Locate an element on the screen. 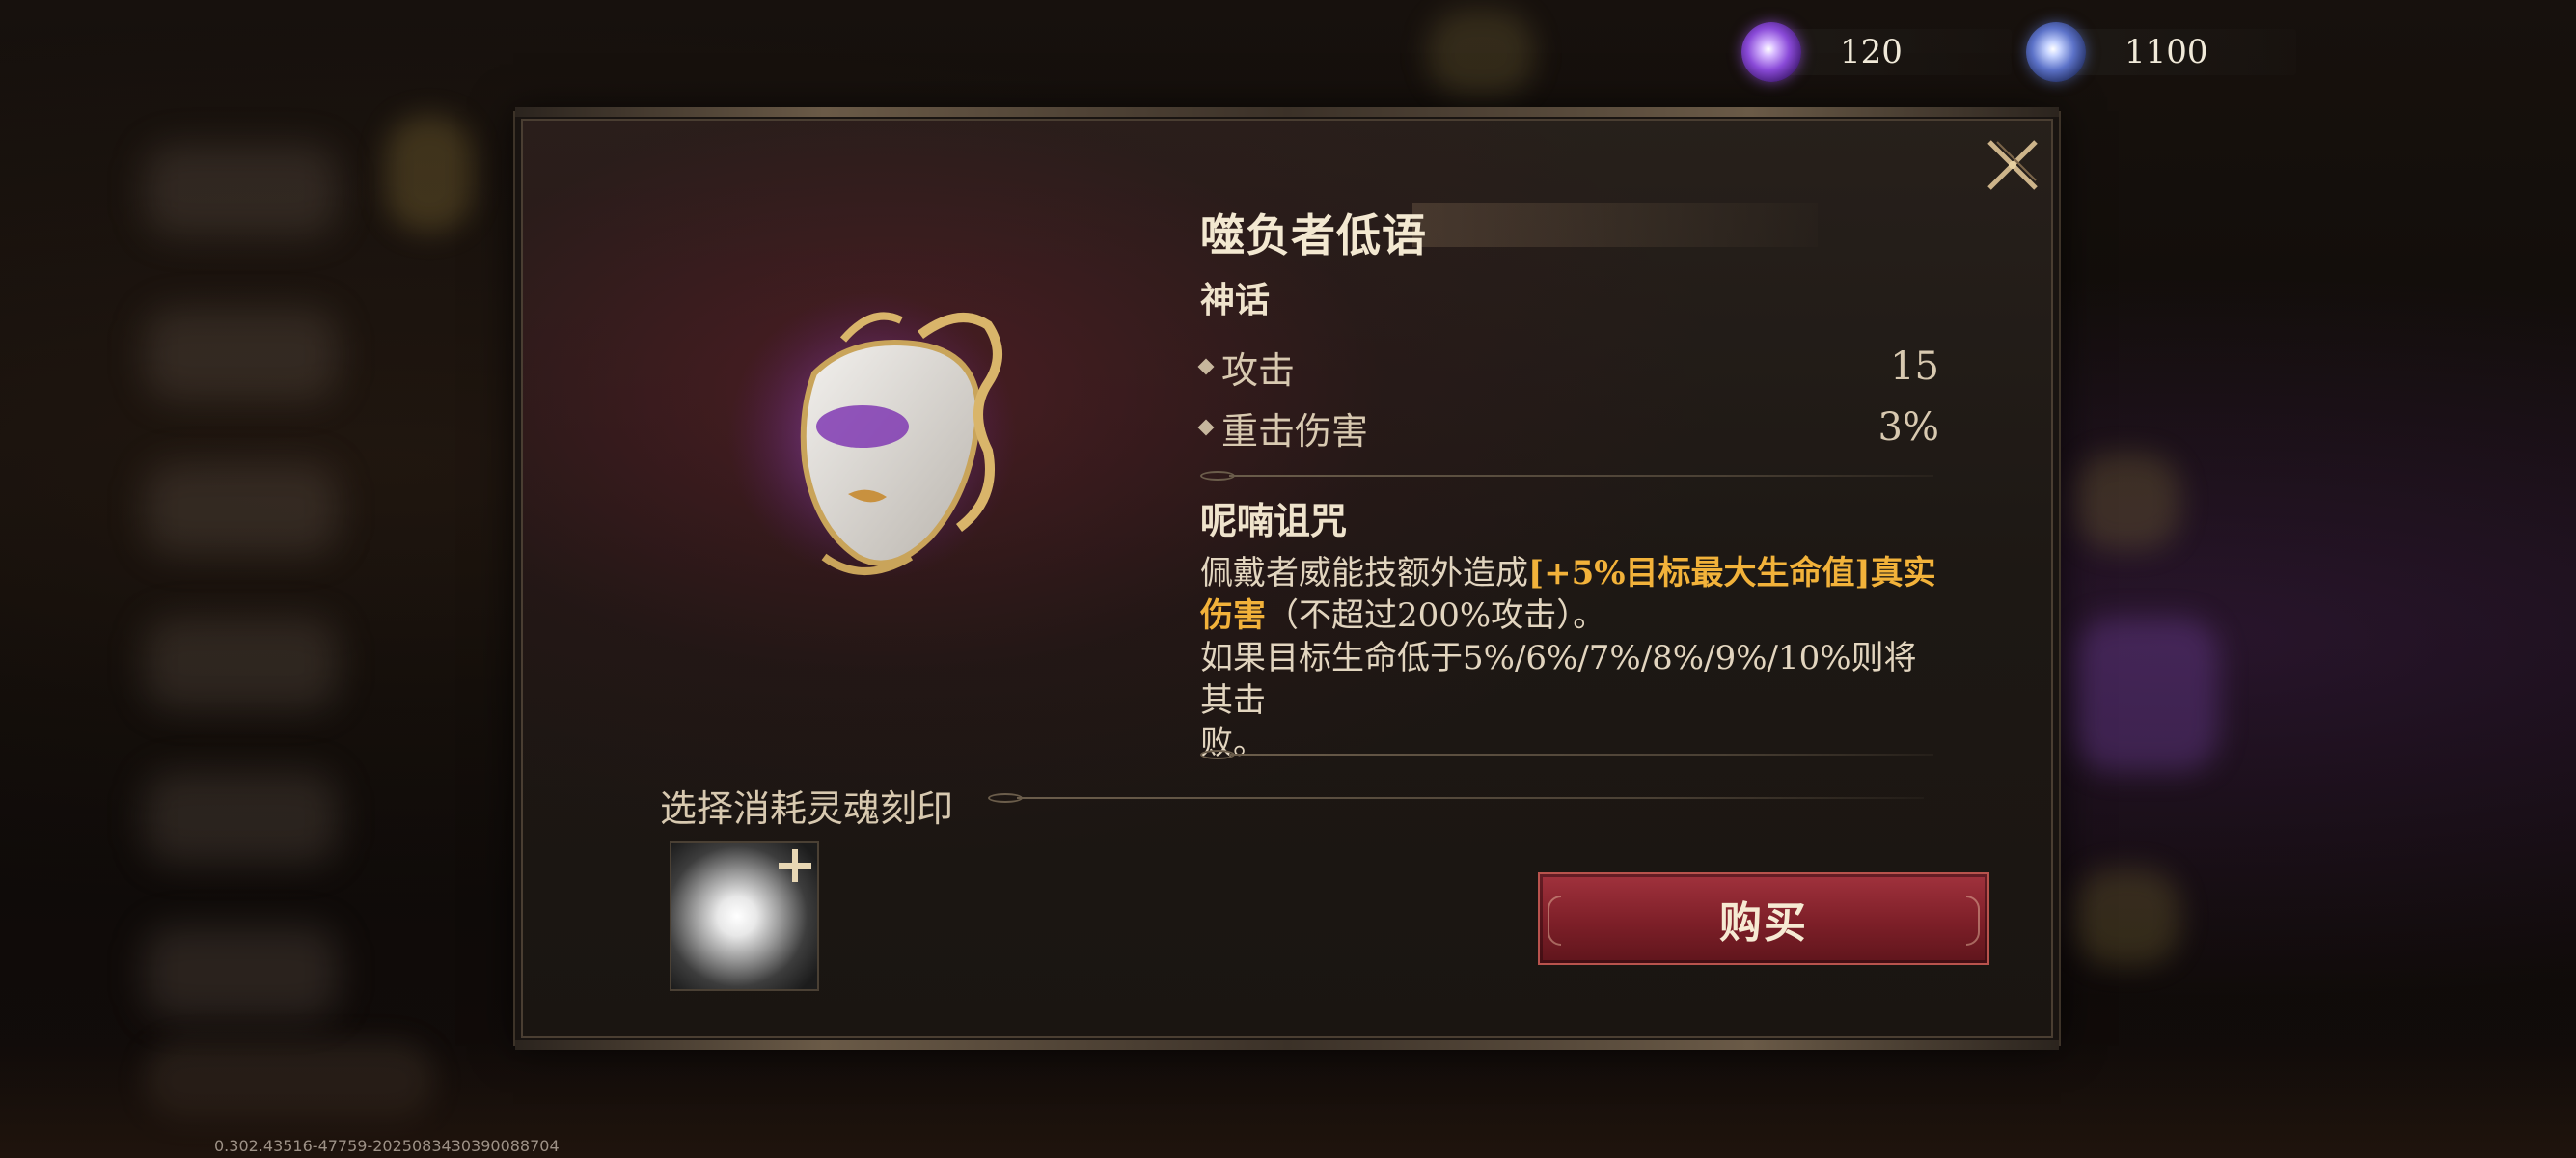  soul-mark-slot is located at coordinates (745, 916).